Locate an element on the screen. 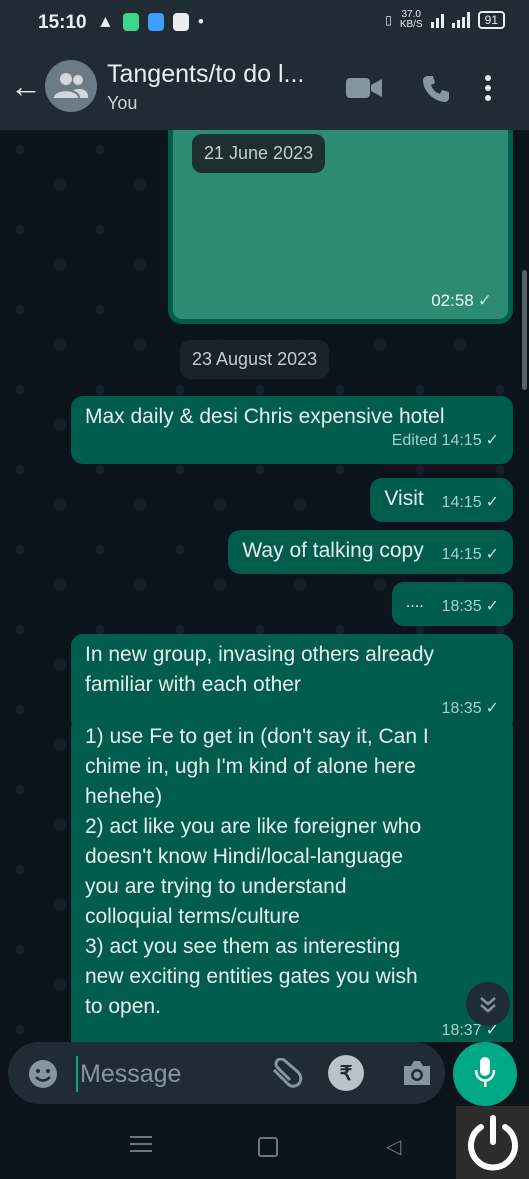 This screenshot has height=1179, width=529. message-bubble: .... 18:35 ✓ is located at coordinates (452, 604).